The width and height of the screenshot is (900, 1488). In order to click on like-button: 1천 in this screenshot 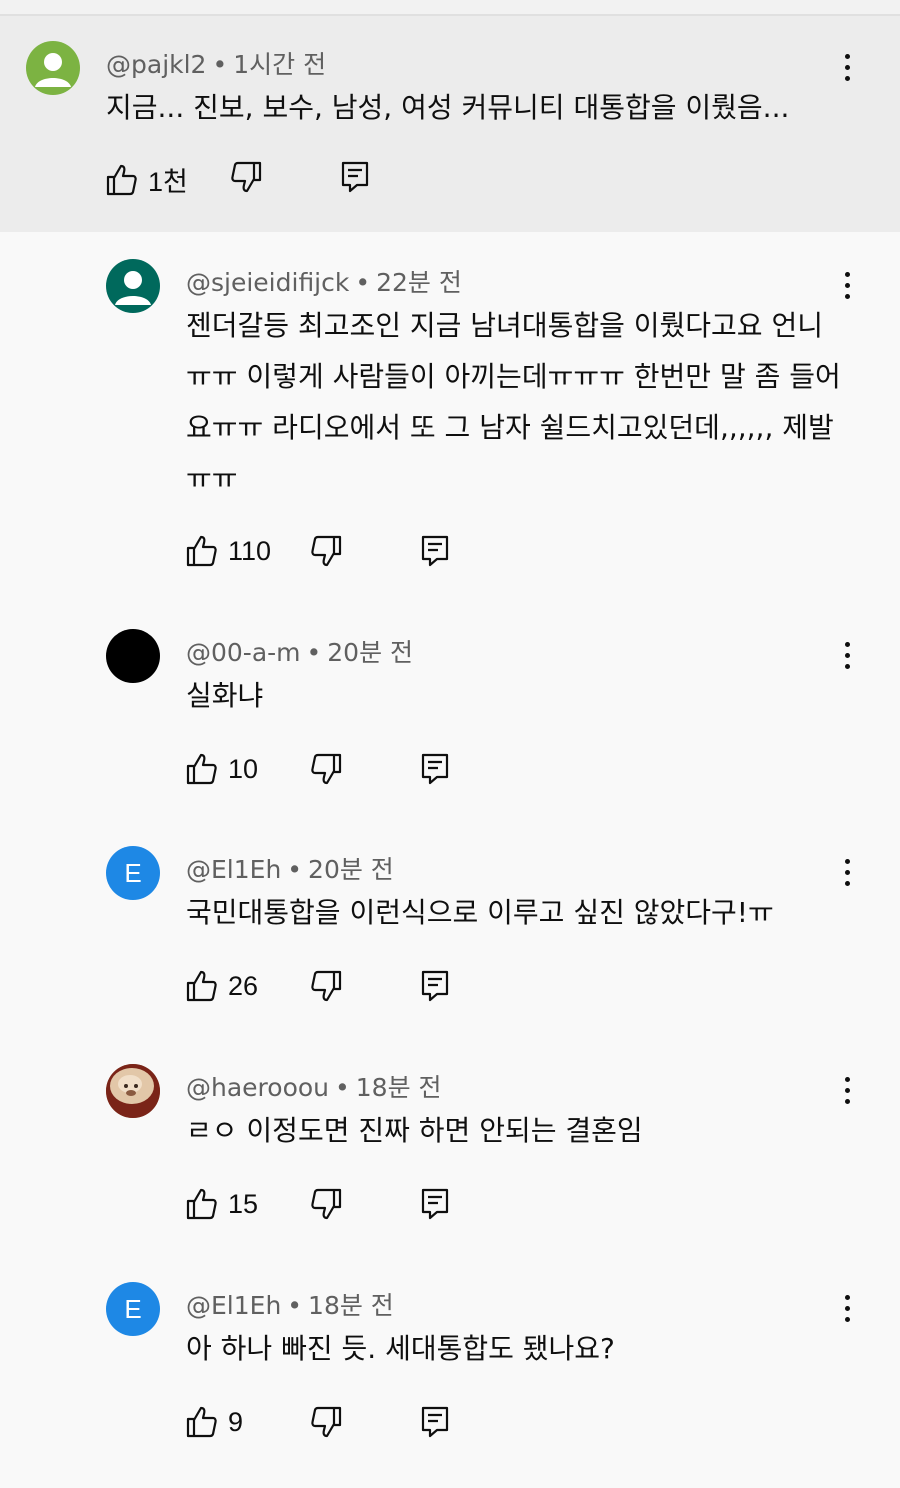, I will do `click(147, 179)`.